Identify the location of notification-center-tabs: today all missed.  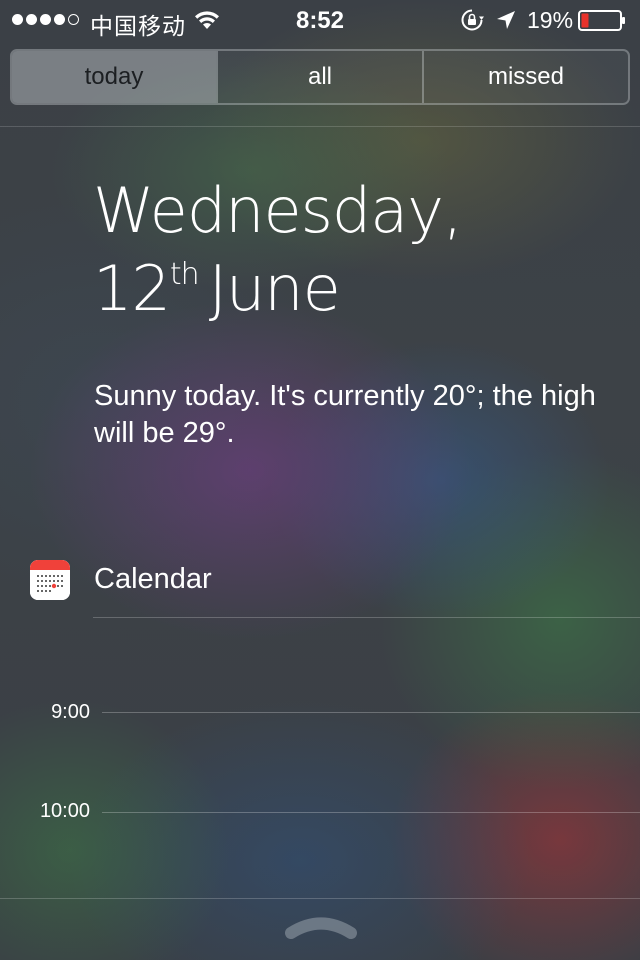
(320, 77).